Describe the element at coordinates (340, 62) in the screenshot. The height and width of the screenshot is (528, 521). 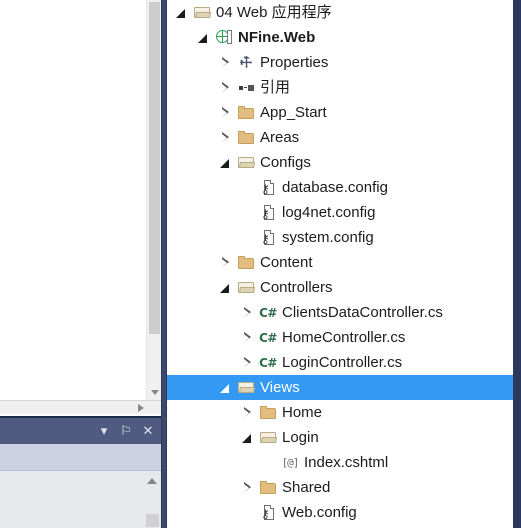
I see `tree-node-properties: ⚒ Properties` at that location.